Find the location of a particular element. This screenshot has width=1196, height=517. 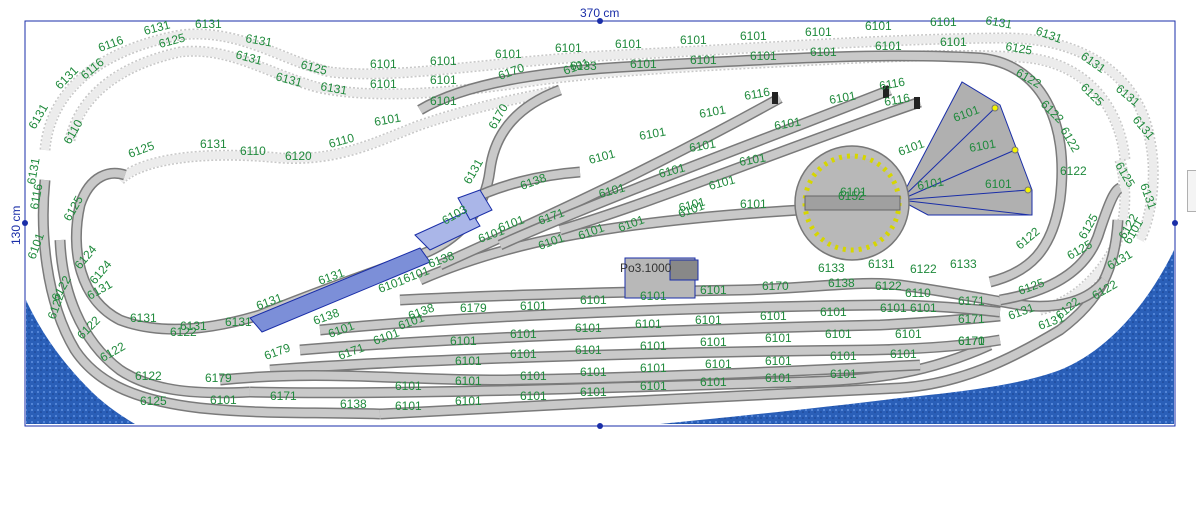

turntable: 6152 is located at coordinates (852, 203).